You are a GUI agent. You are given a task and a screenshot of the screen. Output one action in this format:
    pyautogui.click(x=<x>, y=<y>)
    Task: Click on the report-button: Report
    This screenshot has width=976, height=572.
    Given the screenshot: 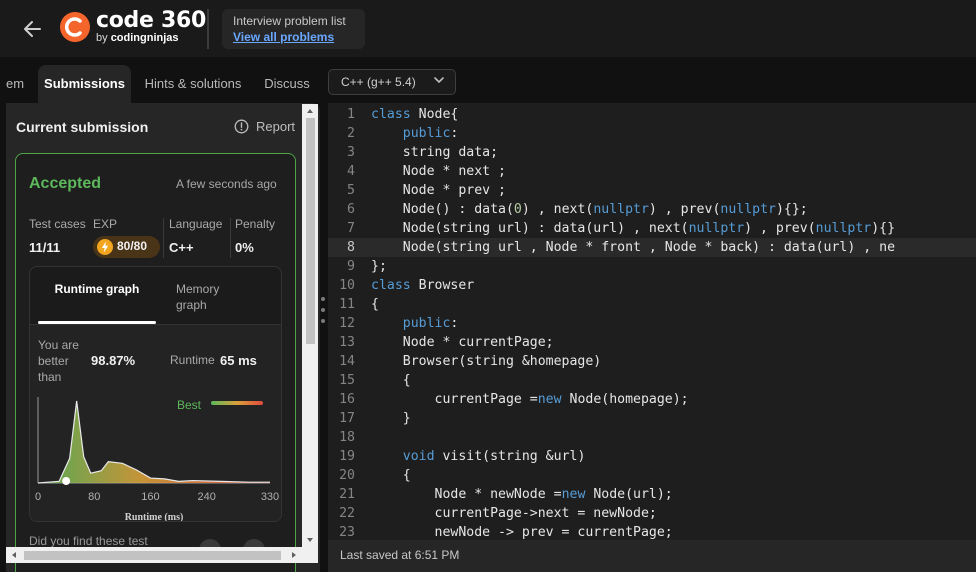 What is the action you would take?
    pyautogui.click(x=275, y=126)
    